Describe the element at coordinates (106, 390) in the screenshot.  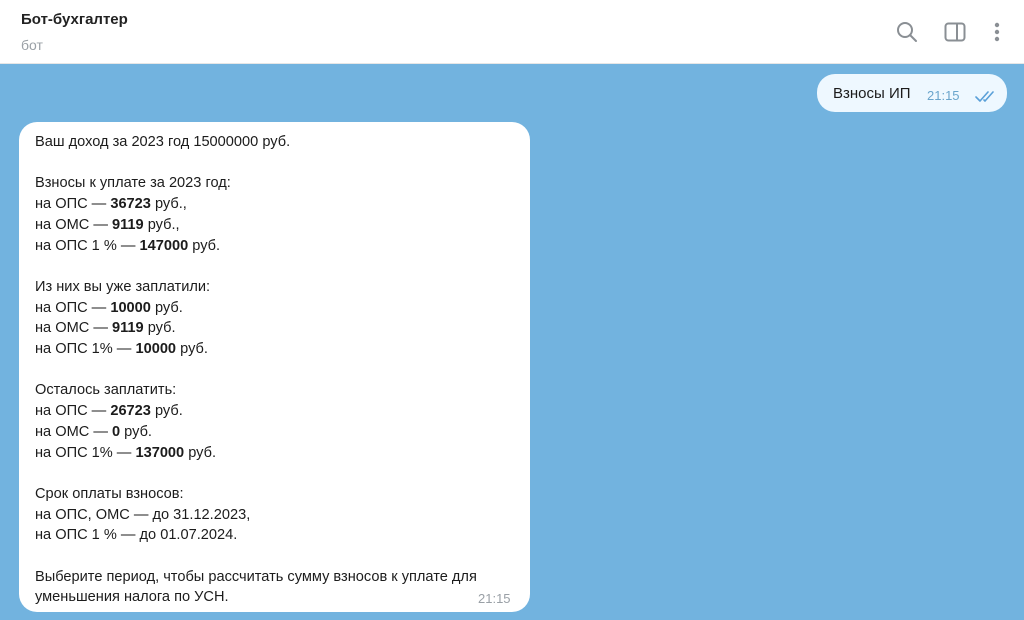
I see `remaining-heading: Осталось заплатить:` at that location.